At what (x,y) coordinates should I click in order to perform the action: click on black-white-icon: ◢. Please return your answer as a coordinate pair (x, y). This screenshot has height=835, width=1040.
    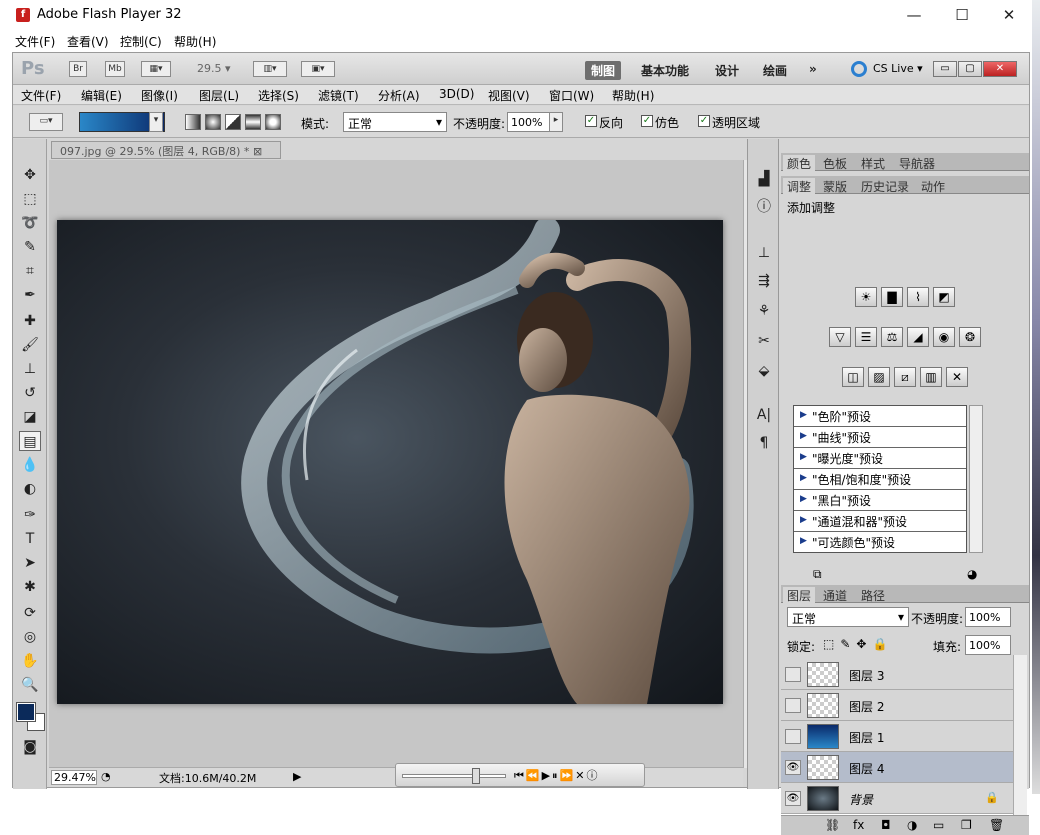
    Looking at the image, I should click on (918, 337).